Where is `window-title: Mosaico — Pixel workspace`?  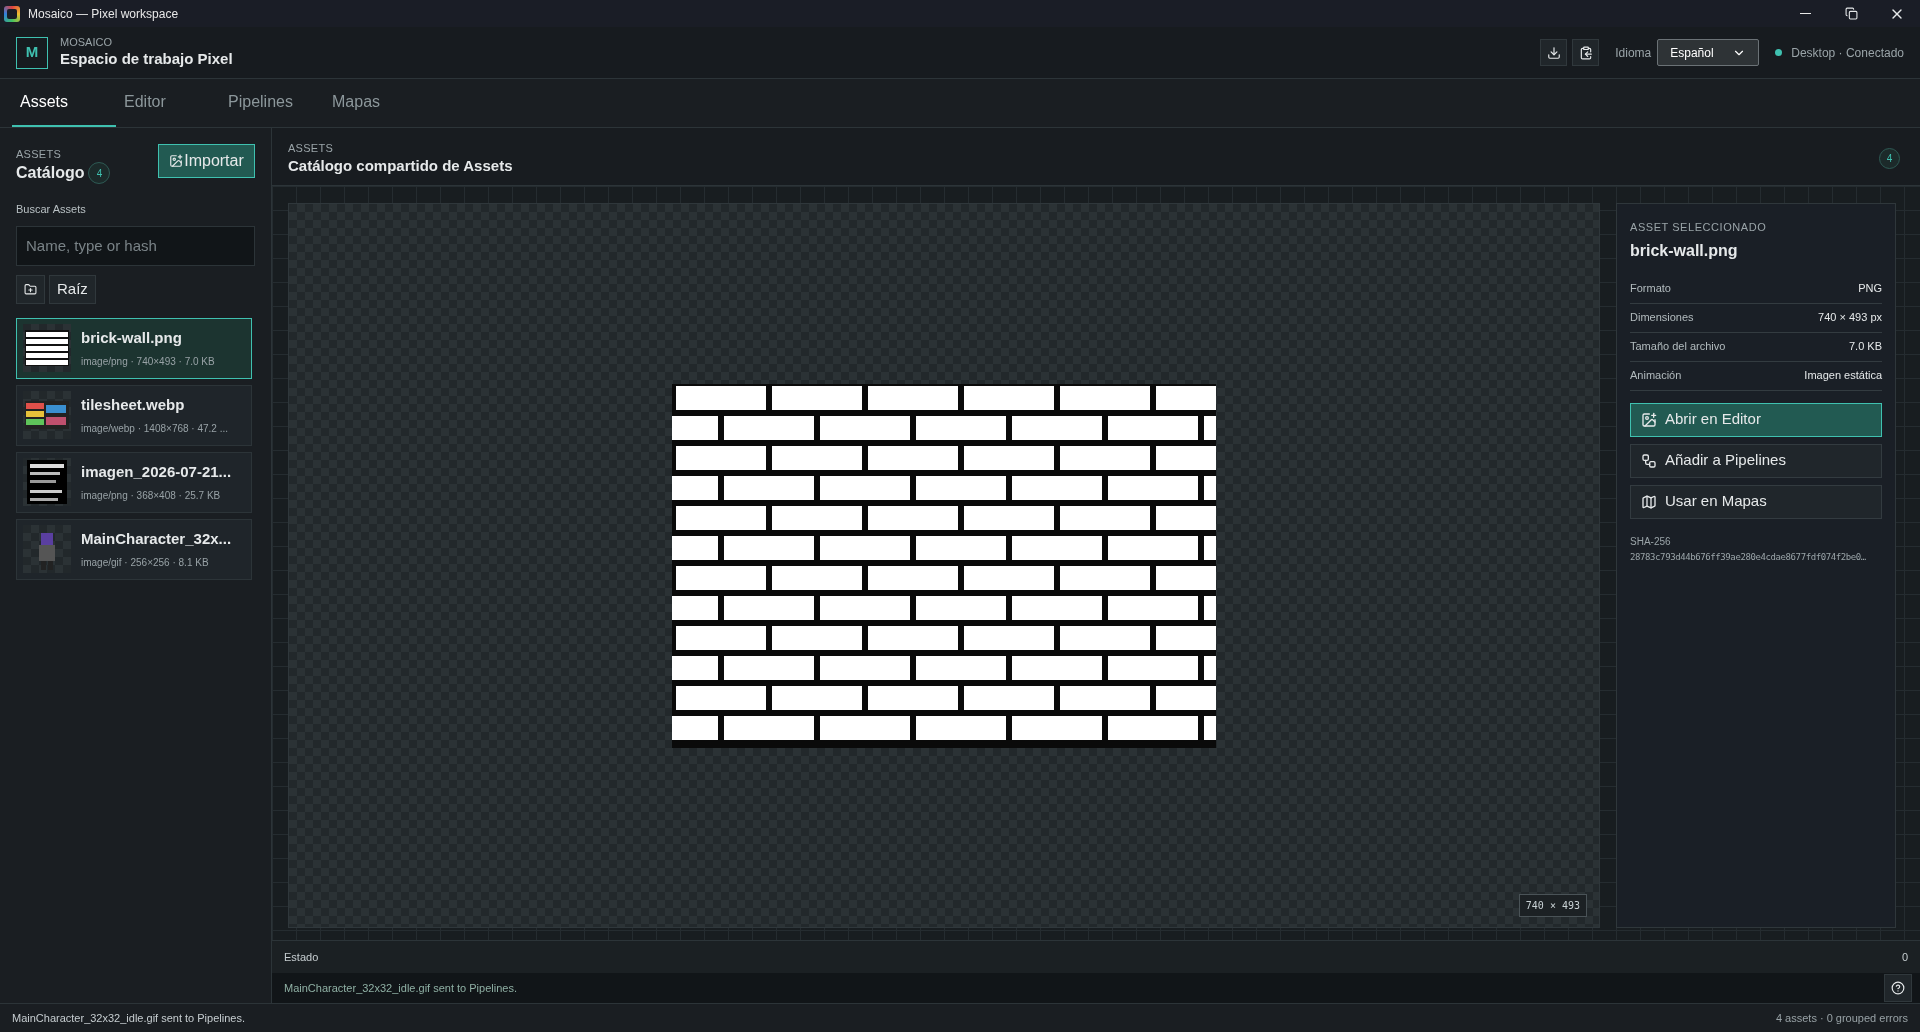 window-title: Mosaico — Pixel workspace is located at coordinates (103, 14).